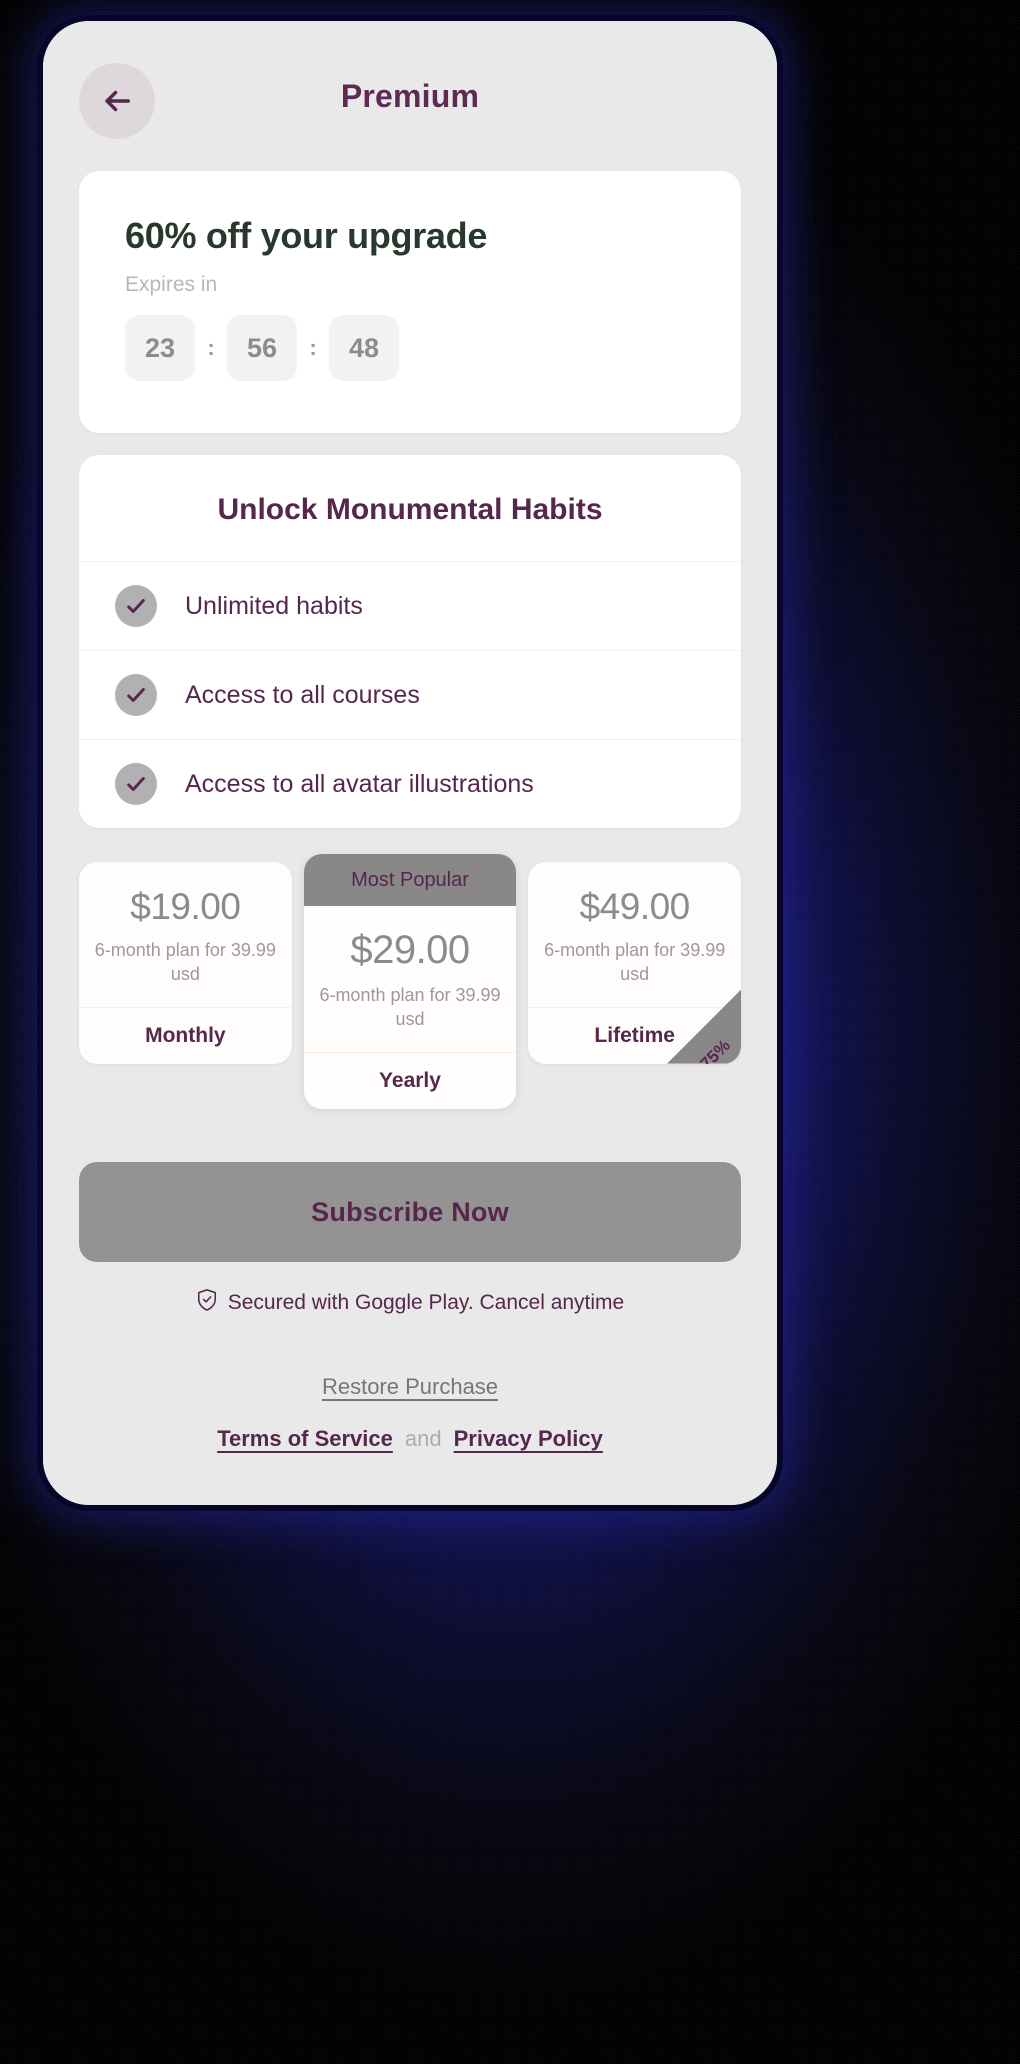 Image resolution: width=1020 pixels, height=2064 pixels. What do you see at coordinates (423, 1438) in the screenshot?
I see `legal-conjunction: and` at bounding box center [423, 1438].